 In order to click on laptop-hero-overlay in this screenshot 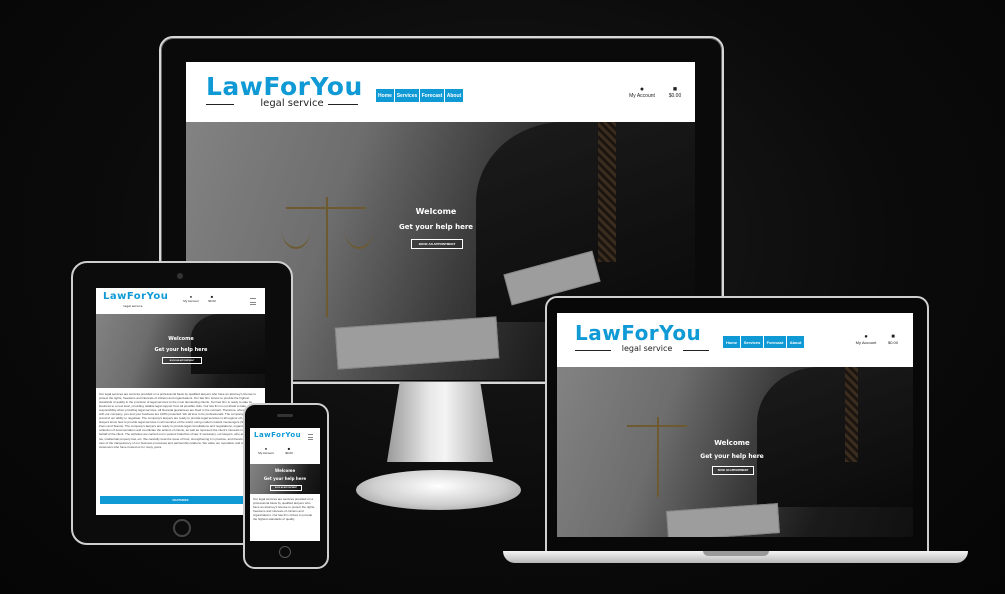, I will do `click(735, 452)`.